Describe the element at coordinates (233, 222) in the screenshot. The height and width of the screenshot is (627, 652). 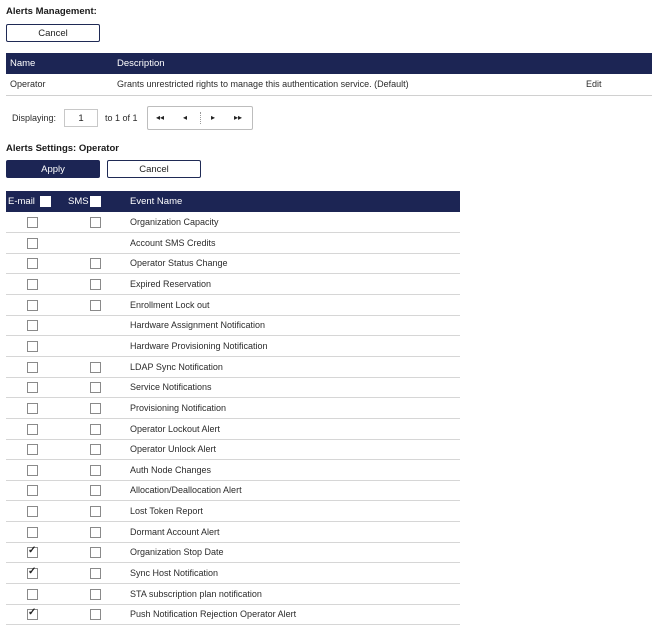
I see `event-row: Organization Capacity` at that location.